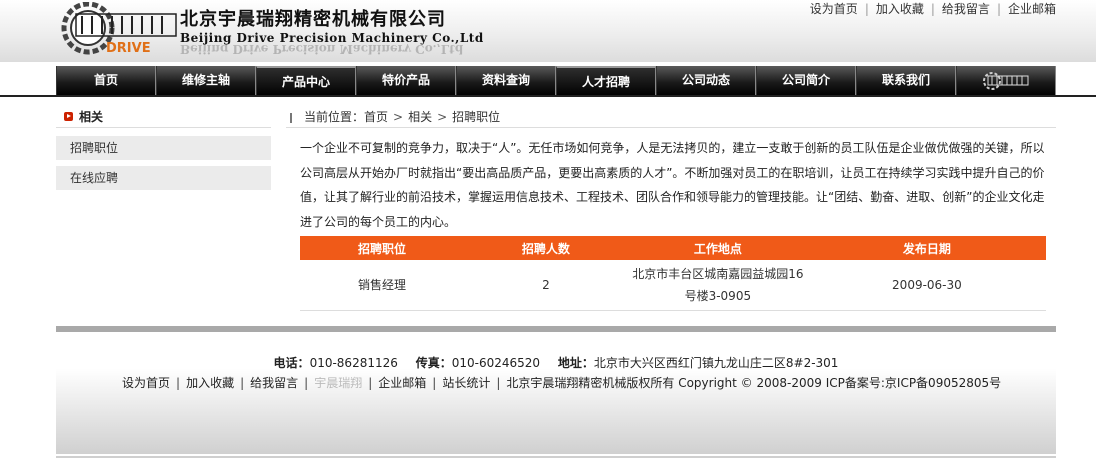  I want to click on table-header-row: 招聘职位 招聘人数 工作地点 发布日期, so click(673, 248).